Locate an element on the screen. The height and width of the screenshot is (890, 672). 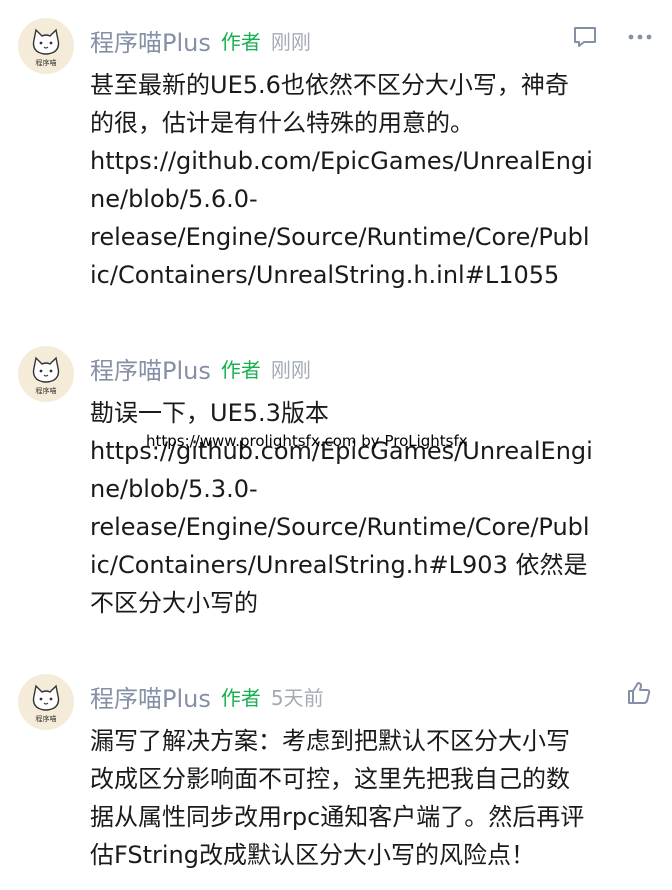
comment-header: 程序喵Plus 作者 5天前 is located at coordinates (207, 696).